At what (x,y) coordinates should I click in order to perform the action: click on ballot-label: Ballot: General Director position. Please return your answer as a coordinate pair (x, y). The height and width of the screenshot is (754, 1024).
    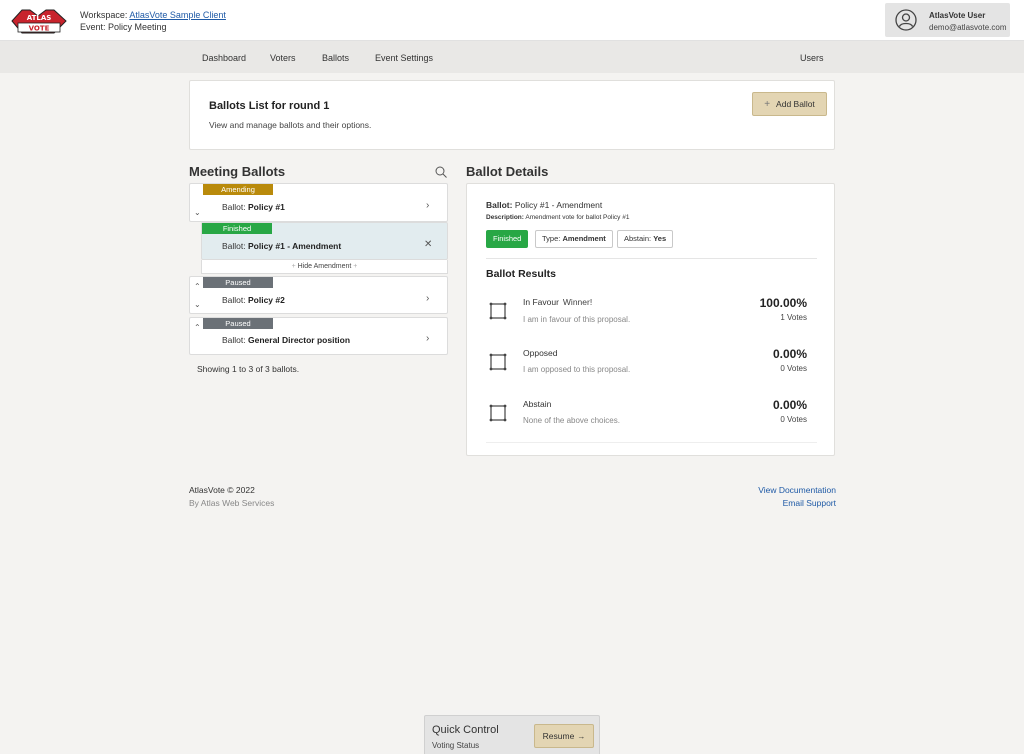
    Looking at the image, I should click on (286, 340).